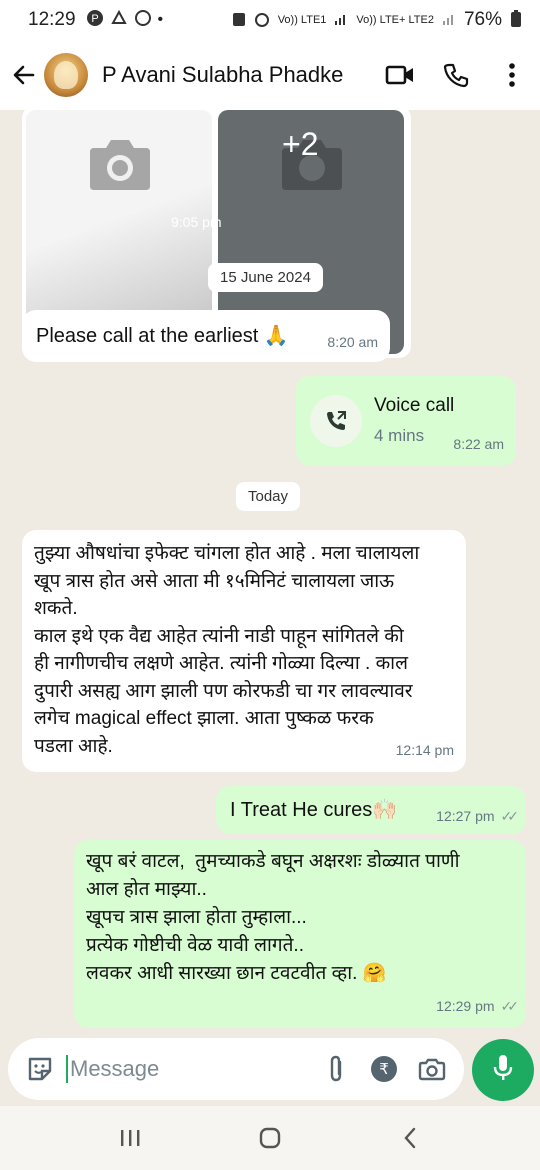 The height and width of the screenshot is (1170, 540). What do you see at coordinates (449, 20) in the screenshot?
I see `signal-2-icon` at bounding box center [449, 20].